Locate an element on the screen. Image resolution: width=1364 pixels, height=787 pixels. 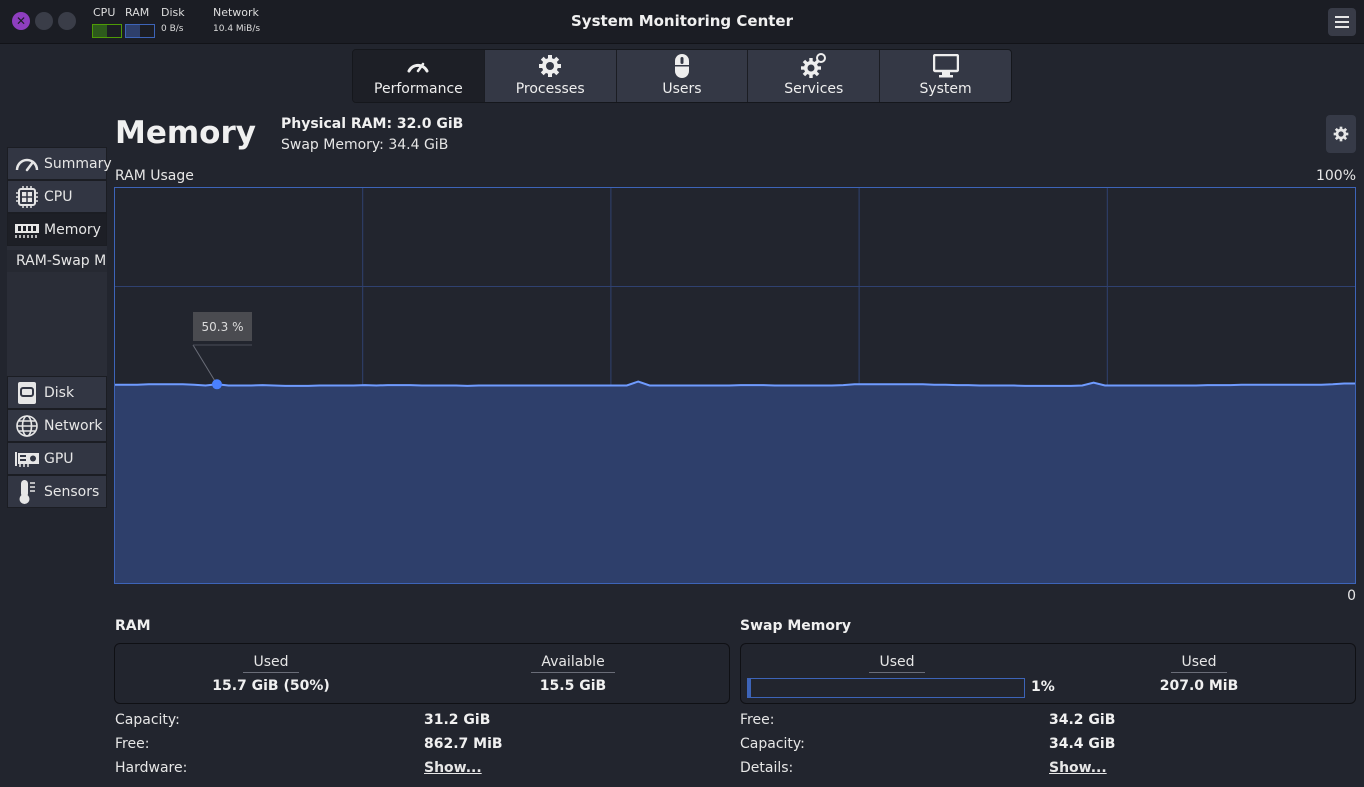
swap-memory-label: Swap Memory: 34.4 GiB is located at coordinates (365, 145).